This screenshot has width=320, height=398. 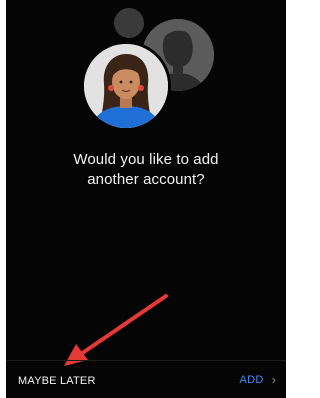 I want to click on add-account-button: ADD ›, so click(x=258, y=379).